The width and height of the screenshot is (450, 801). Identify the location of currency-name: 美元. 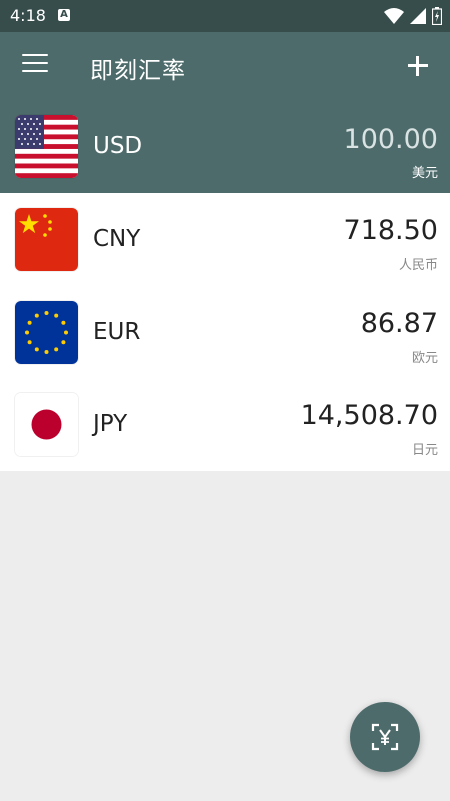
(424, 173).